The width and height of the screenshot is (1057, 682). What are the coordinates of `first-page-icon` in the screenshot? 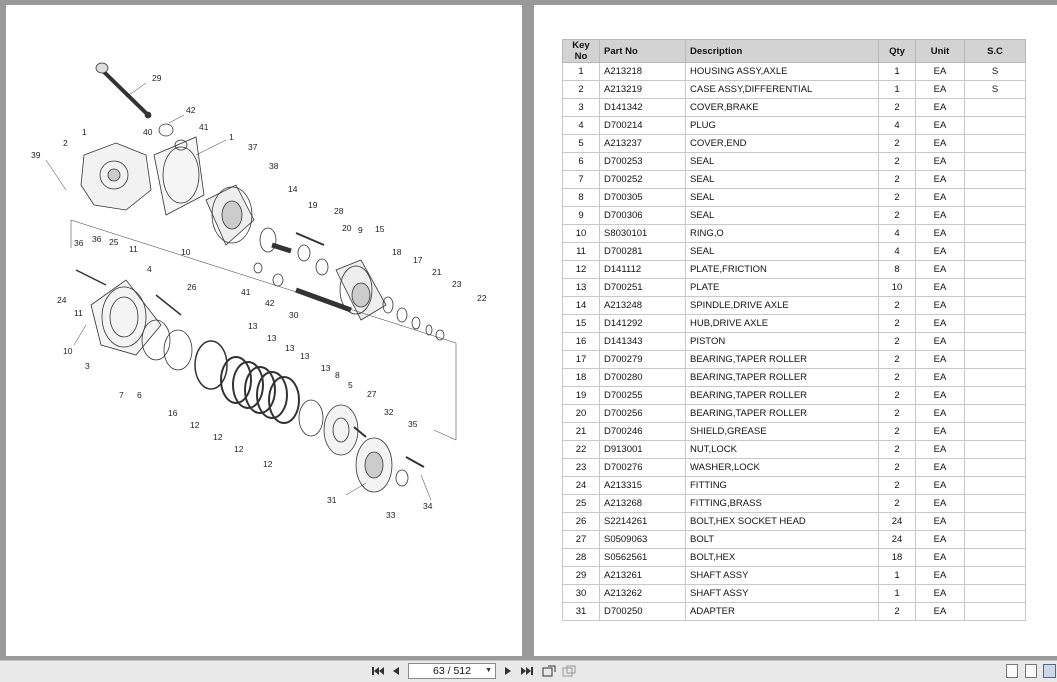 It's located at (378, 671).